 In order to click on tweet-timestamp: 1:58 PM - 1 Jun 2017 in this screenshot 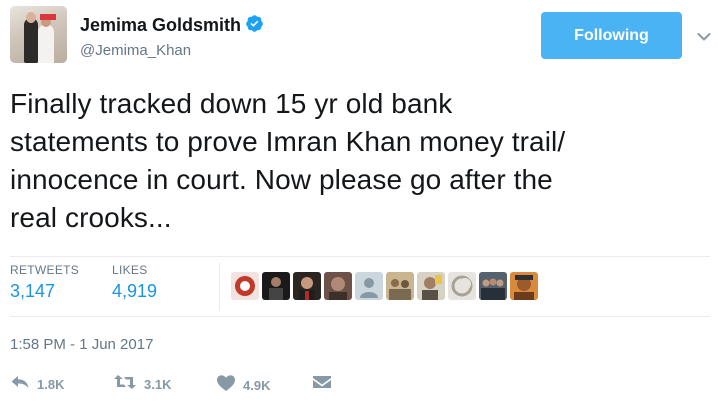, I will do `click(81, 344)`.